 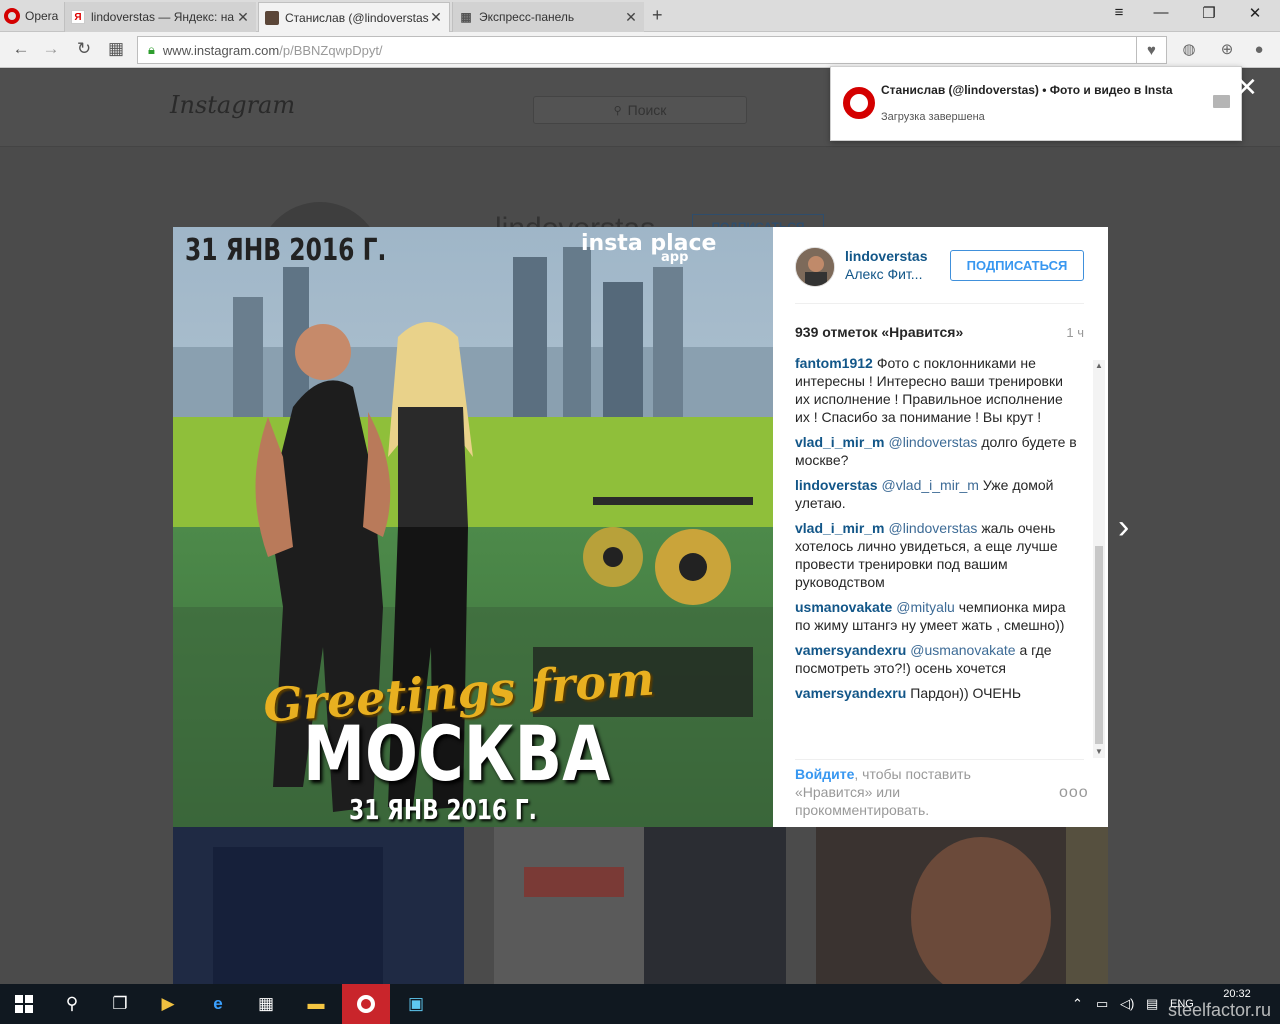 I want to click on grid-photo-2-image, so click(x=640, y=905).